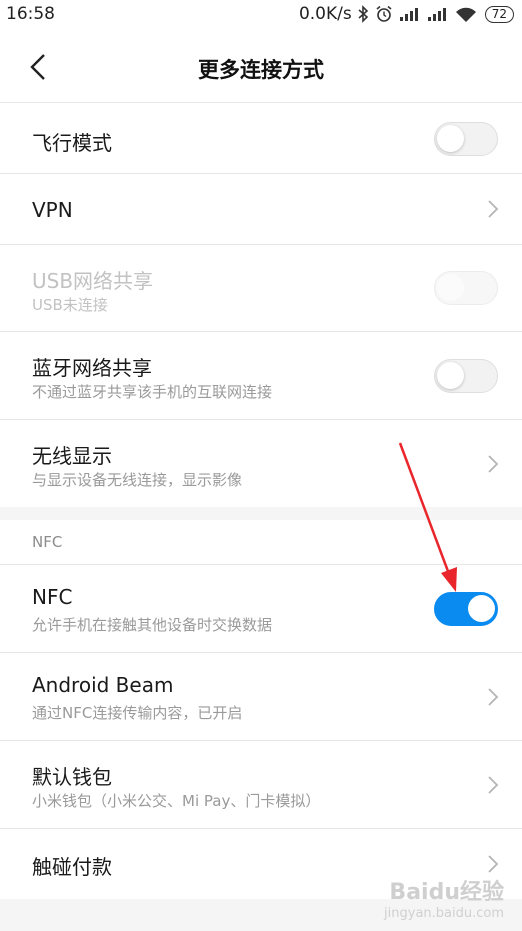 The width and height of the screenshot is (522, 931). Describe the element at coordinates (261, 542) in the screenshot. I see `section-header-nfc: NFC` at that location.